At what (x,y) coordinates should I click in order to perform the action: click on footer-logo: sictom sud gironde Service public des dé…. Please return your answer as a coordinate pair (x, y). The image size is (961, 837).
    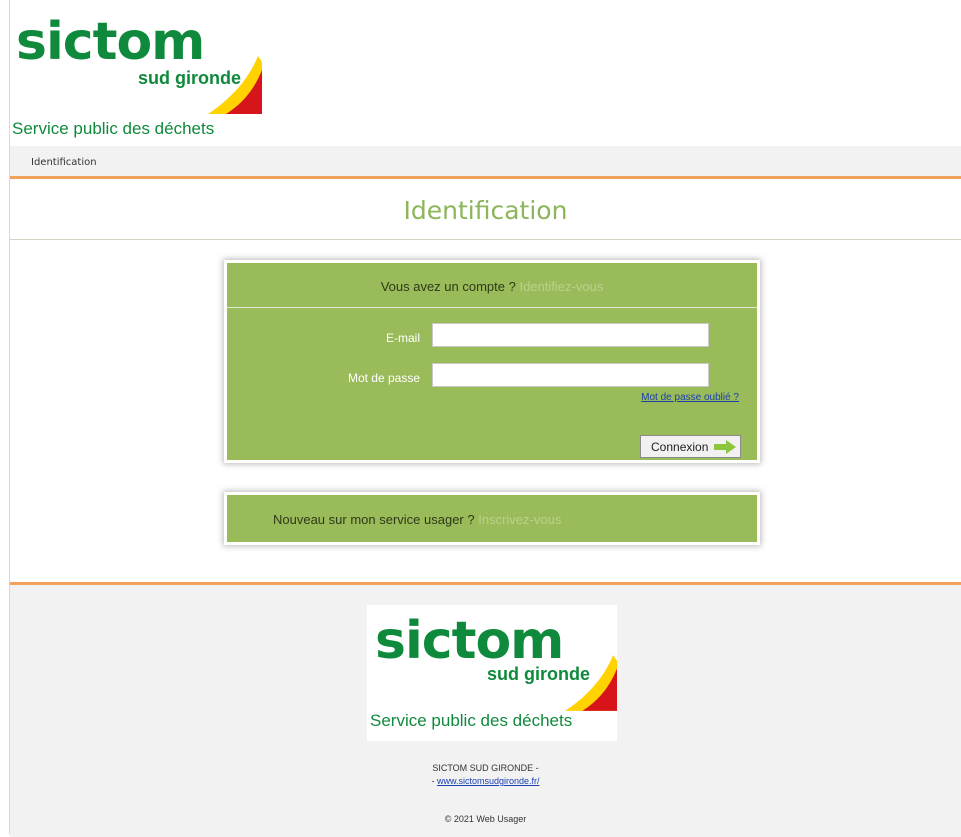
    Looking at the image, I should click on (492, 667).